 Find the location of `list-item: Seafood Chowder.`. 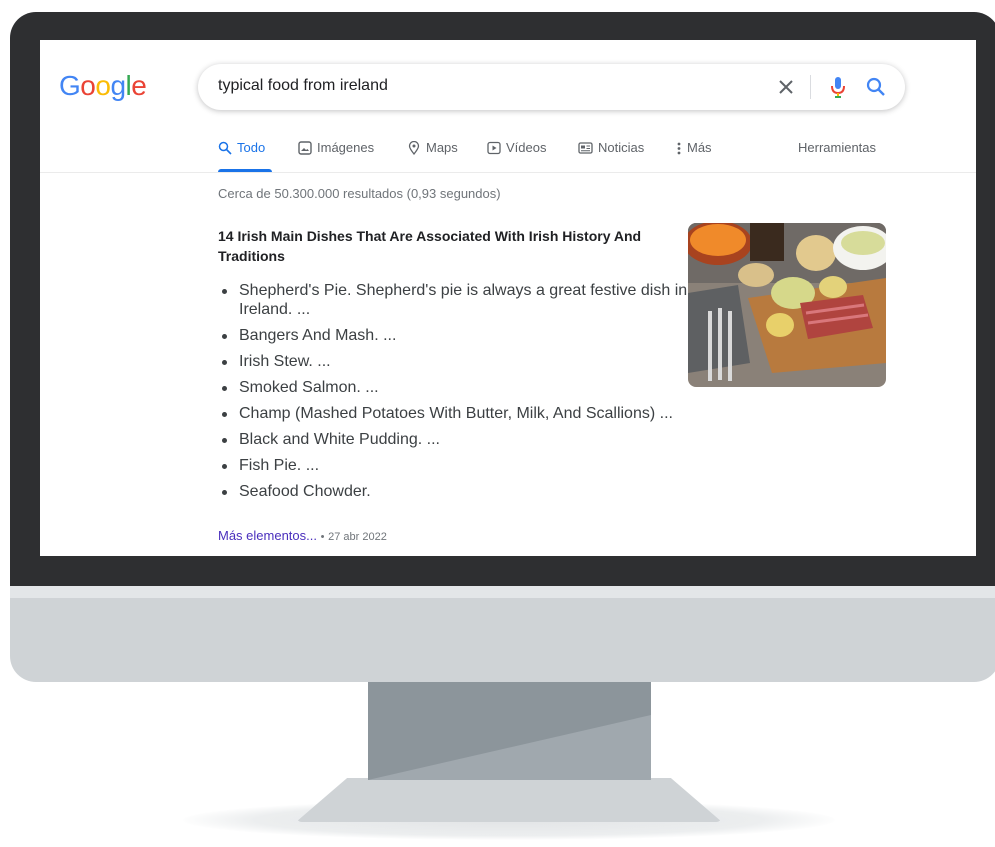

list-item: Seafood Chowder. is located at coordinates (458, 491).